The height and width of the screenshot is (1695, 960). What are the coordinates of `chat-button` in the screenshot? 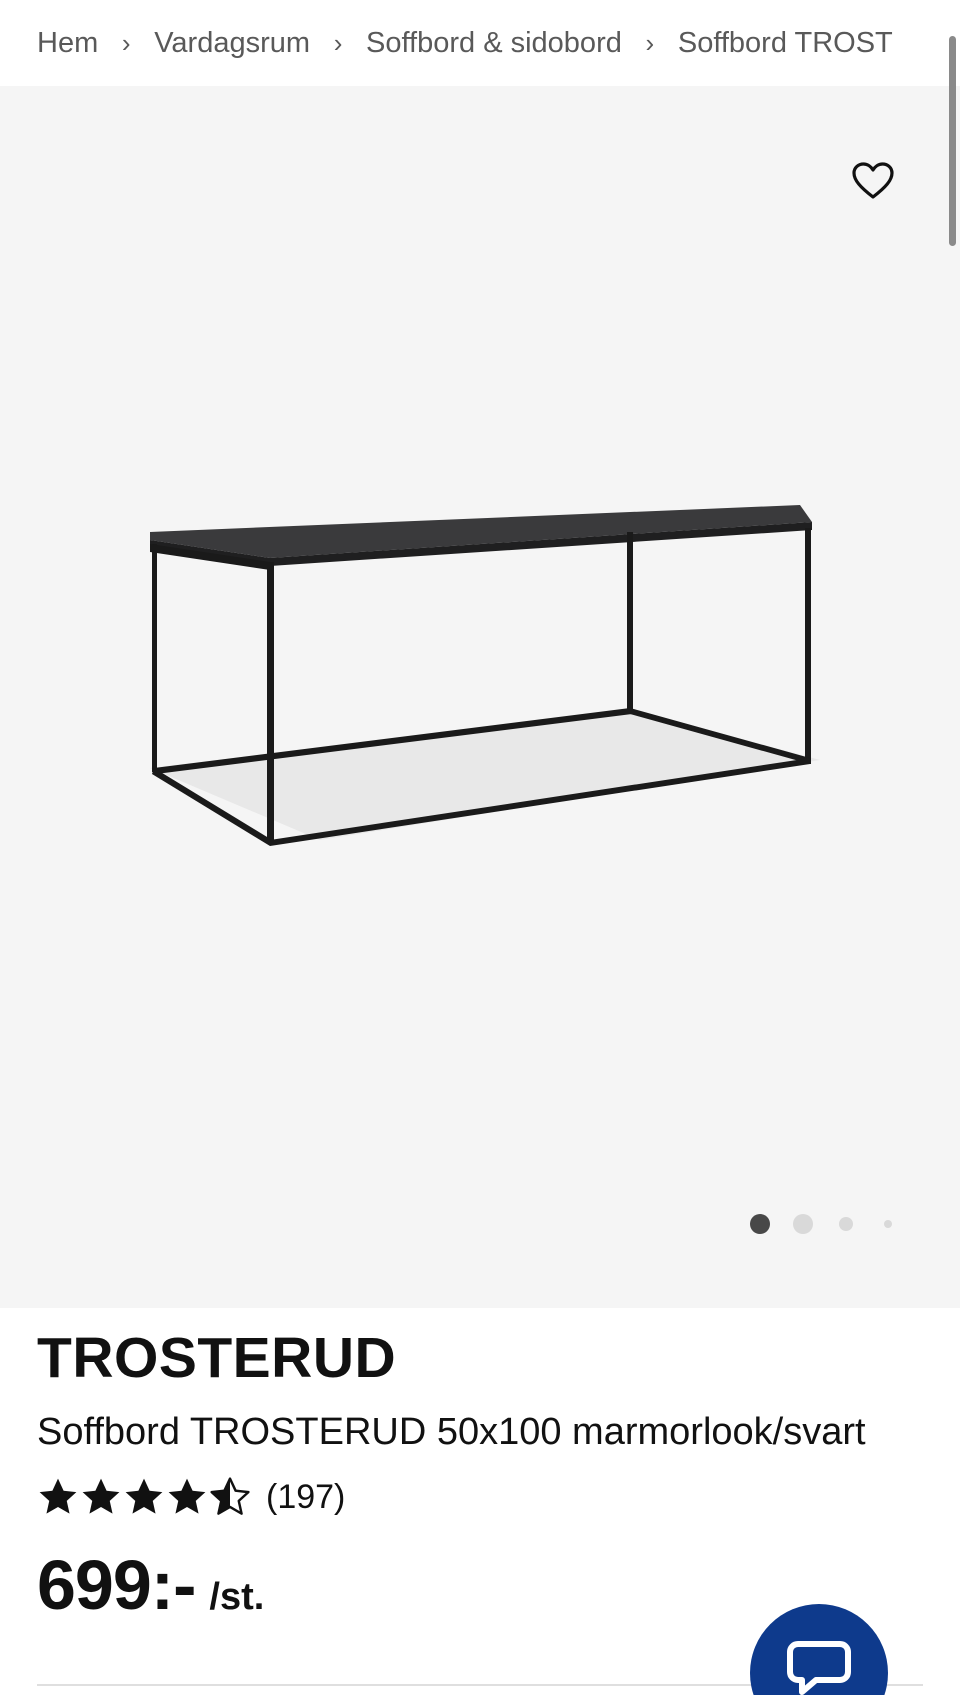 It's located at (819, 1649).